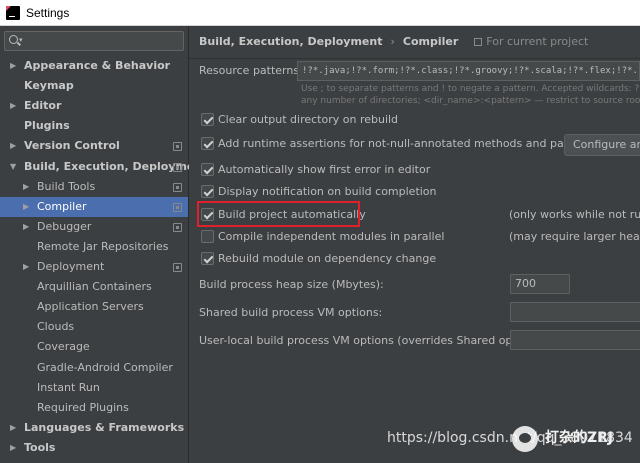 The width and height of the screenshot is (640, 463). I want to click on sidebar-item-label: Debugger, so click(64, 226).